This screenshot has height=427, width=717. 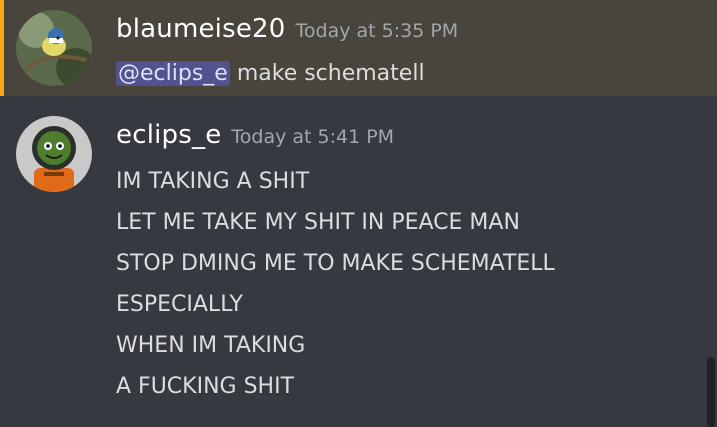 I want to click on message-line: A FUCKING SHIT, so click(x=205, y=386).